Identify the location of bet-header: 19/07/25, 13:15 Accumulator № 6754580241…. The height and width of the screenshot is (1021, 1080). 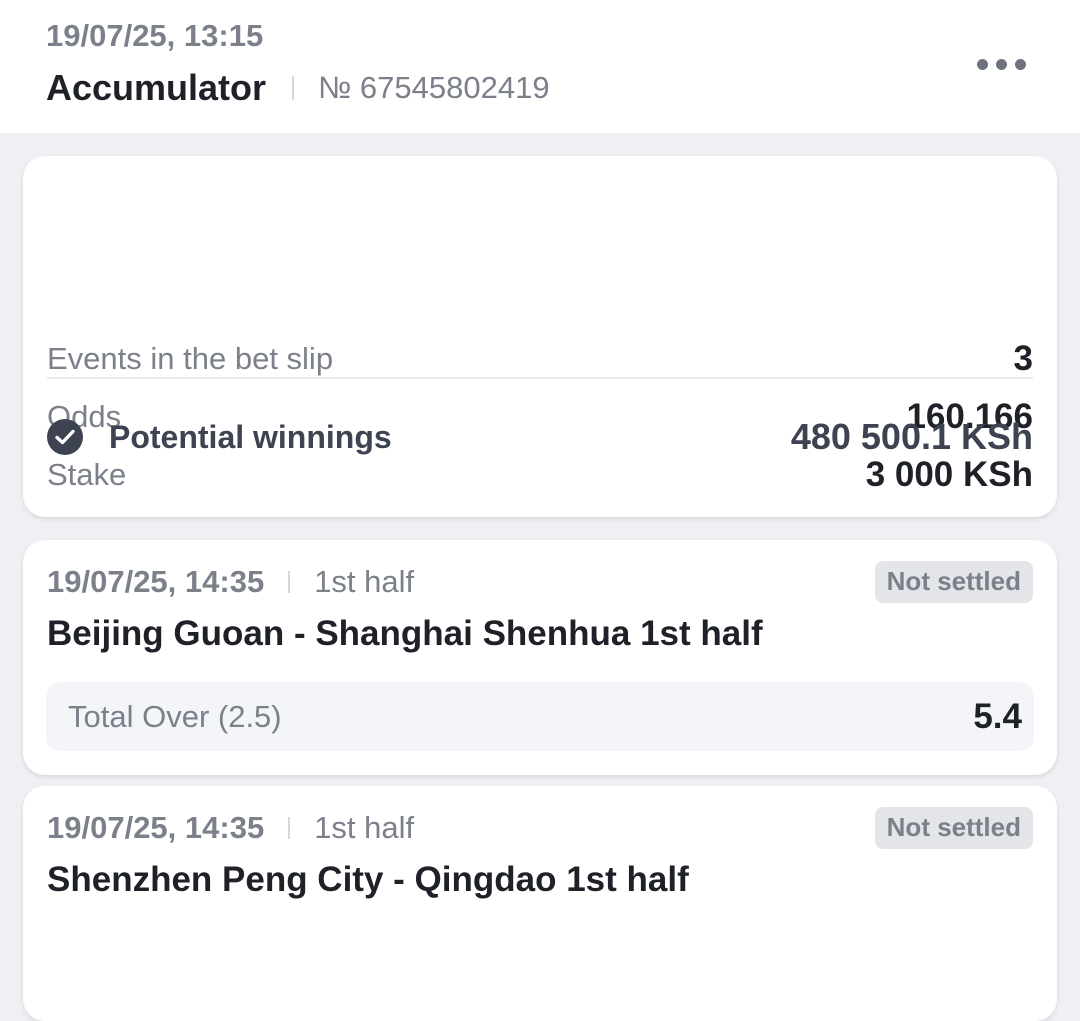
(540, 66).